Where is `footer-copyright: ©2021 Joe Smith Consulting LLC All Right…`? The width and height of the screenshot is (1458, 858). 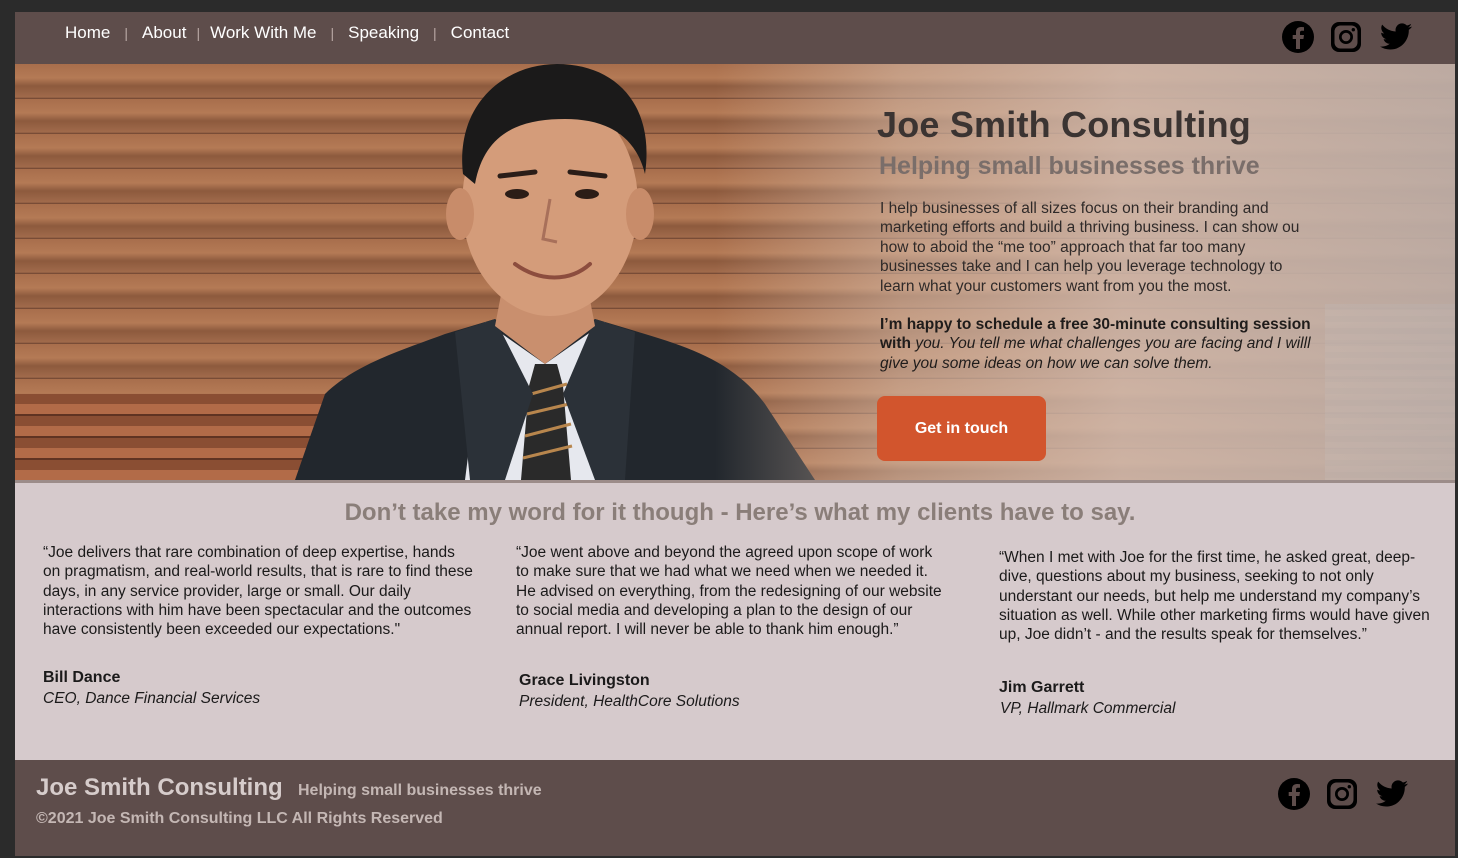 footer-copyright: ©2021 Joe Smith Consulting LLC All Right… is located at coordinates (239, 818).